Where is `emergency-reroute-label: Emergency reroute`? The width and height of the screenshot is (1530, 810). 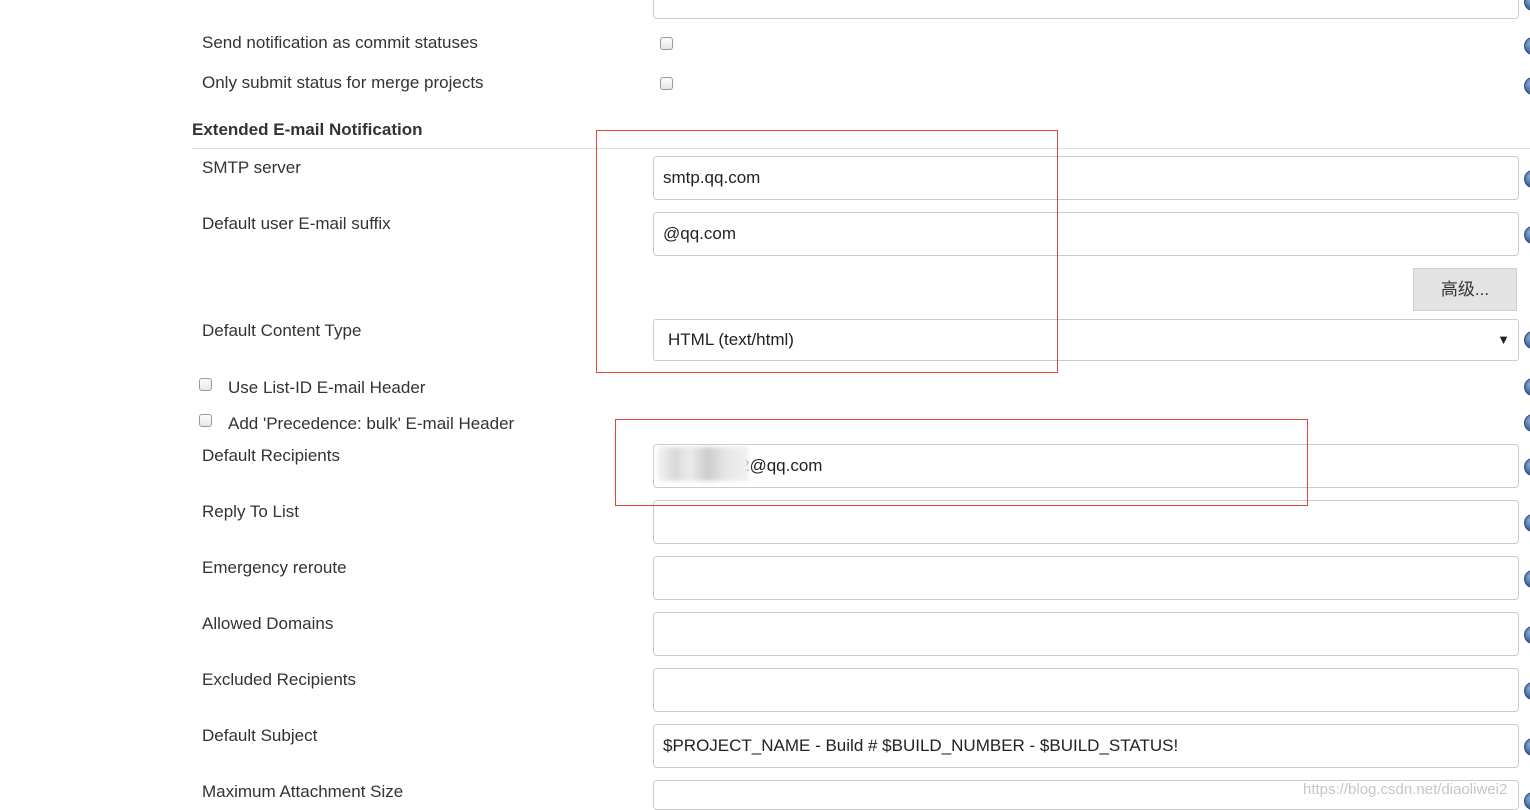 emergency-reroute-label: Emergency reroute is located at coordinates (274, 567).